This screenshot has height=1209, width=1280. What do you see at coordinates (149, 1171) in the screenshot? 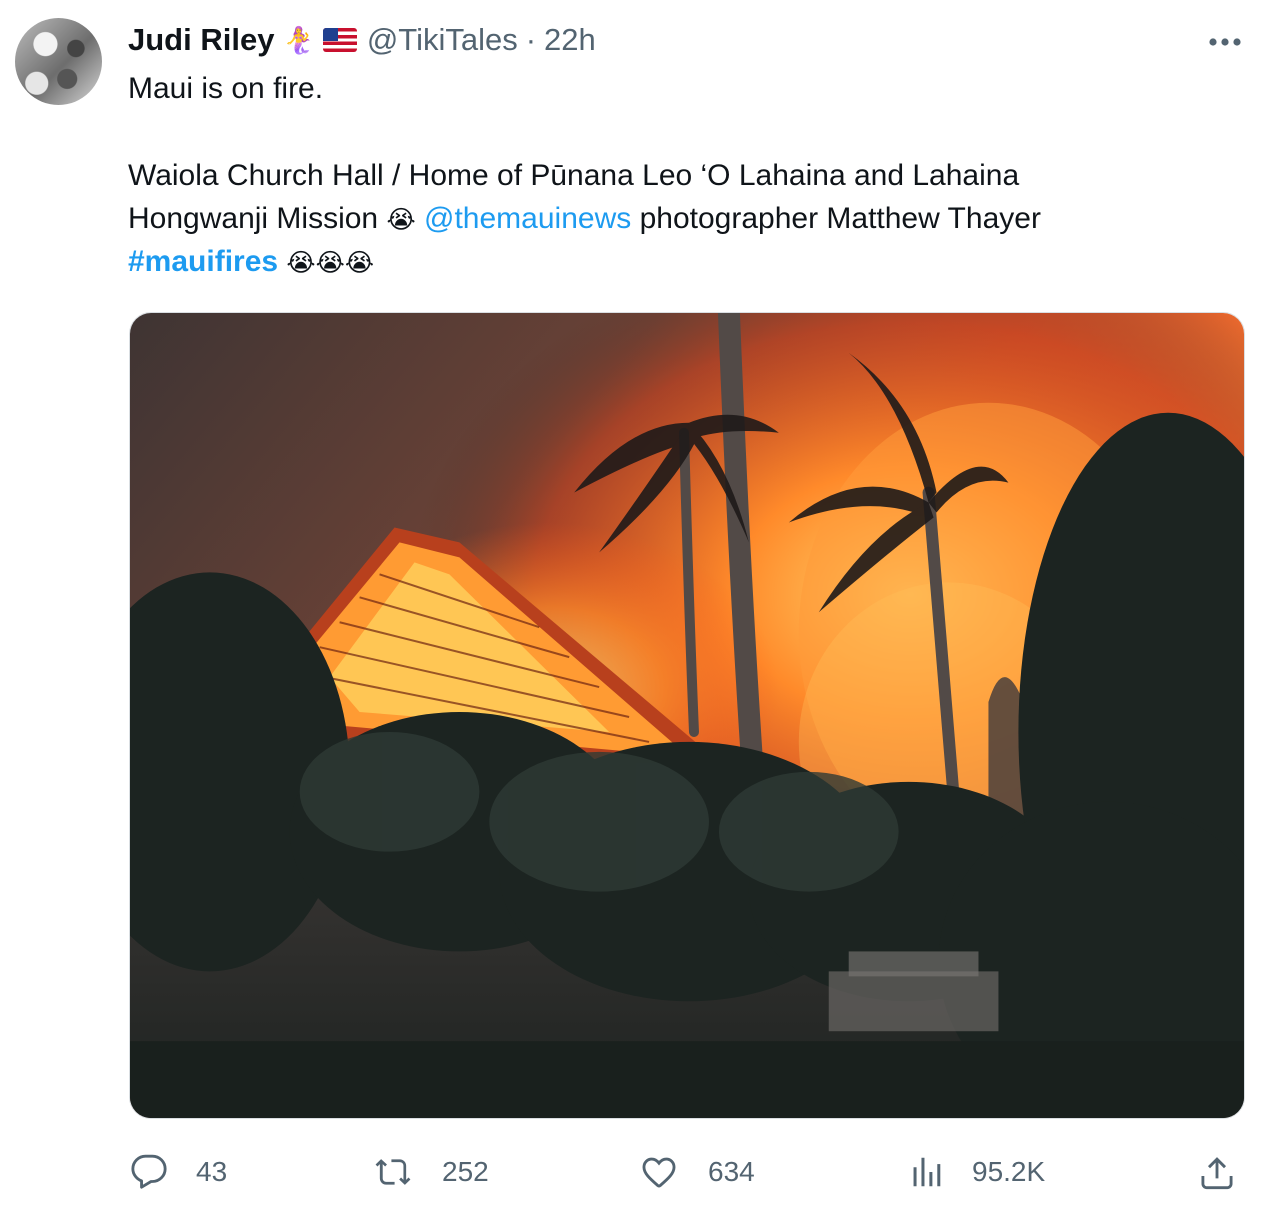
I see `reply-icon` at bounding box center [149, 1171].